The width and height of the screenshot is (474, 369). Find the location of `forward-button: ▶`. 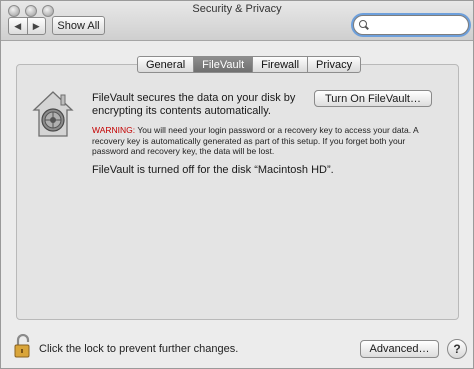

forward-button: ▶ is located at coordinates (36, 26).